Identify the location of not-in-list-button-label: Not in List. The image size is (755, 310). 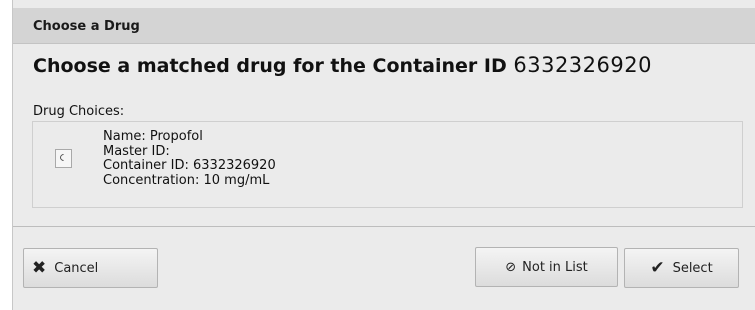
(555, 267).